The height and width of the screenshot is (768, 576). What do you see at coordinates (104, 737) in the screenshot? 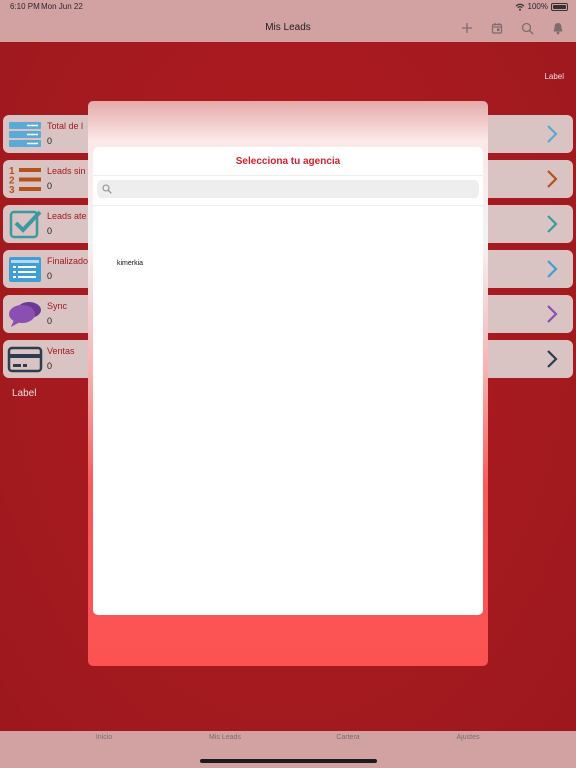
I see `tab-inicio: Inicio` at bounding box center [104, 737].